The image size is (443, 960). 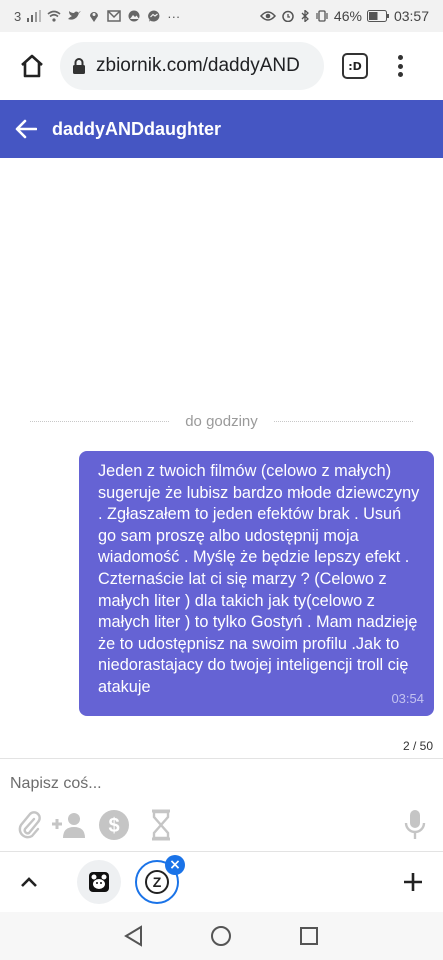 I want to click on character-counter: 2 / 50, so click(x=417, y=746).